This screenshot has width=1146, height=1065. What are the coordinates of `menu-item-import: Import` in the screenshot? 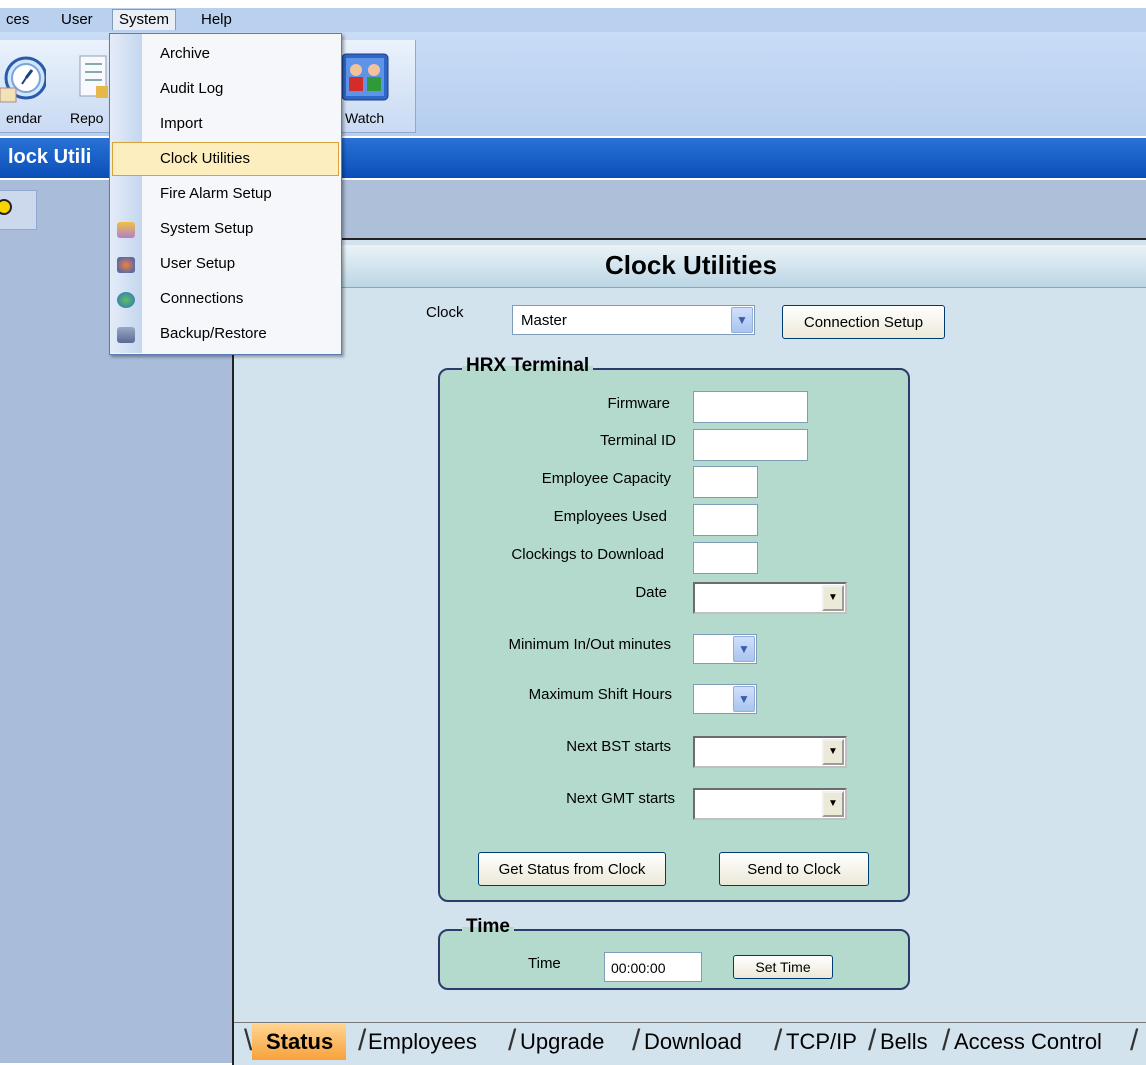 It's located at (181, 124).